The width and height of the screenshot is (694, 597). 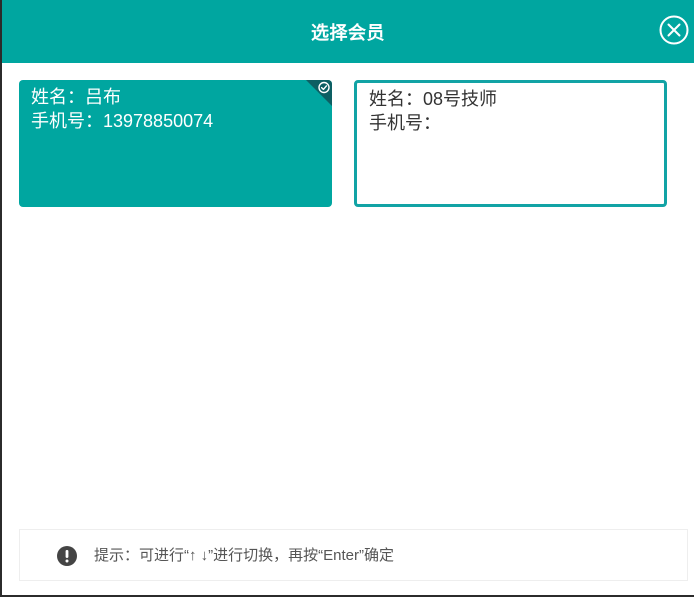 What do you see at coordinates (244, 555) in the screenshot?
I see `hint-text: 提示：可进行“↑ ↓”进行切换，再按“Enter”确定` at bounding box center [244, 555].